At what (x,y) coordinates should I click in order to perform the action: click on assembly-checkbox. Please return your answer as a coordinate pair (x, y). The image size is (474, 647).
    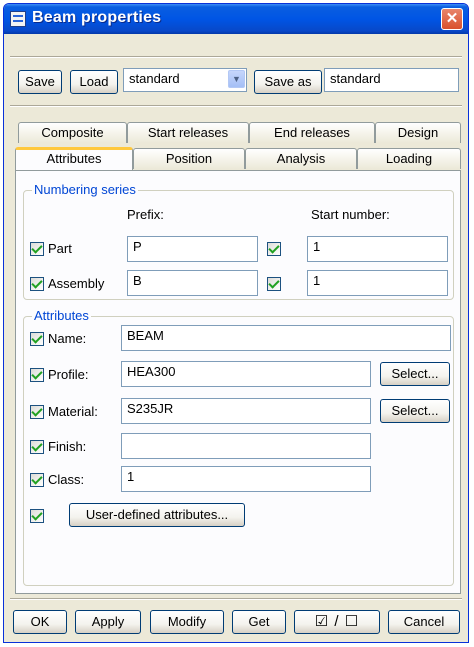
    Looking at the image, I should click on (37, 284).